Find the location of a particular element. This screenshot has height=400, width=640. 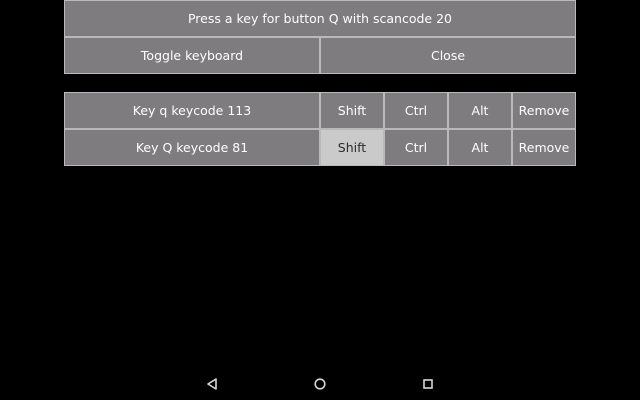

mapping-row-2-key: Key Q keycode 81 is located at coordinates (192, 147).